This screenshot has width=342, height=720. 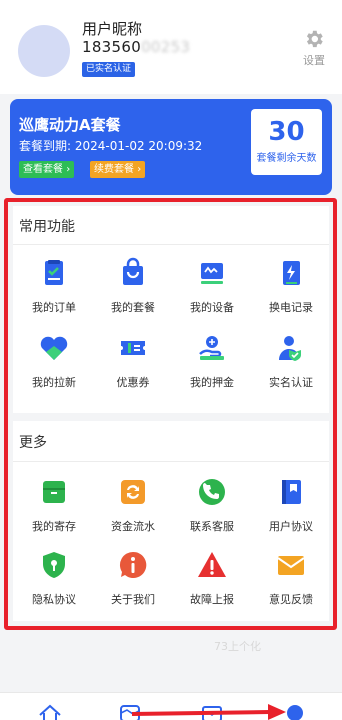 I want to click on days-remaining-box: 30 套餐剩余天数, so click(x=286, y=142).